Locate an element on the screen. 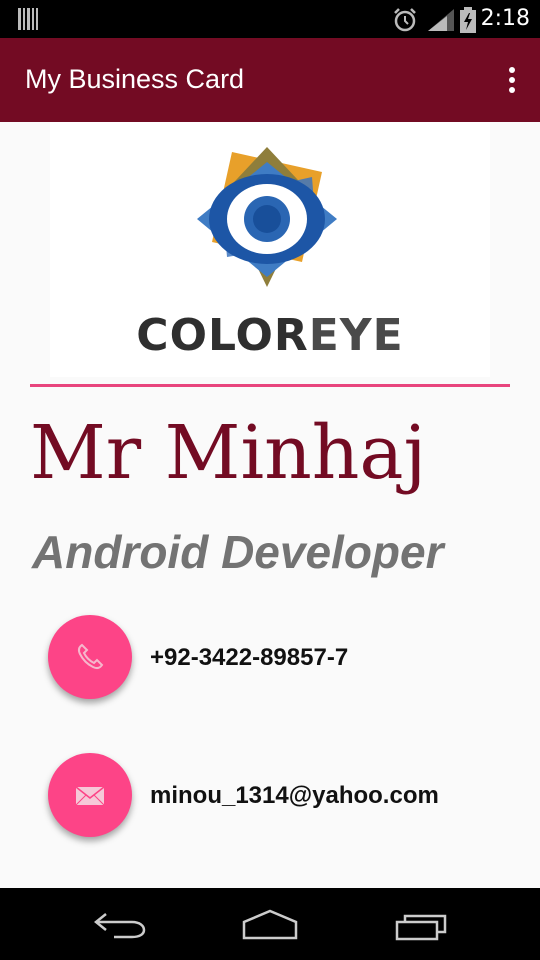 Image resolution: width=540 pixels, height=960 pixels. battery-charging-icon is located at coordinates (468, 20).